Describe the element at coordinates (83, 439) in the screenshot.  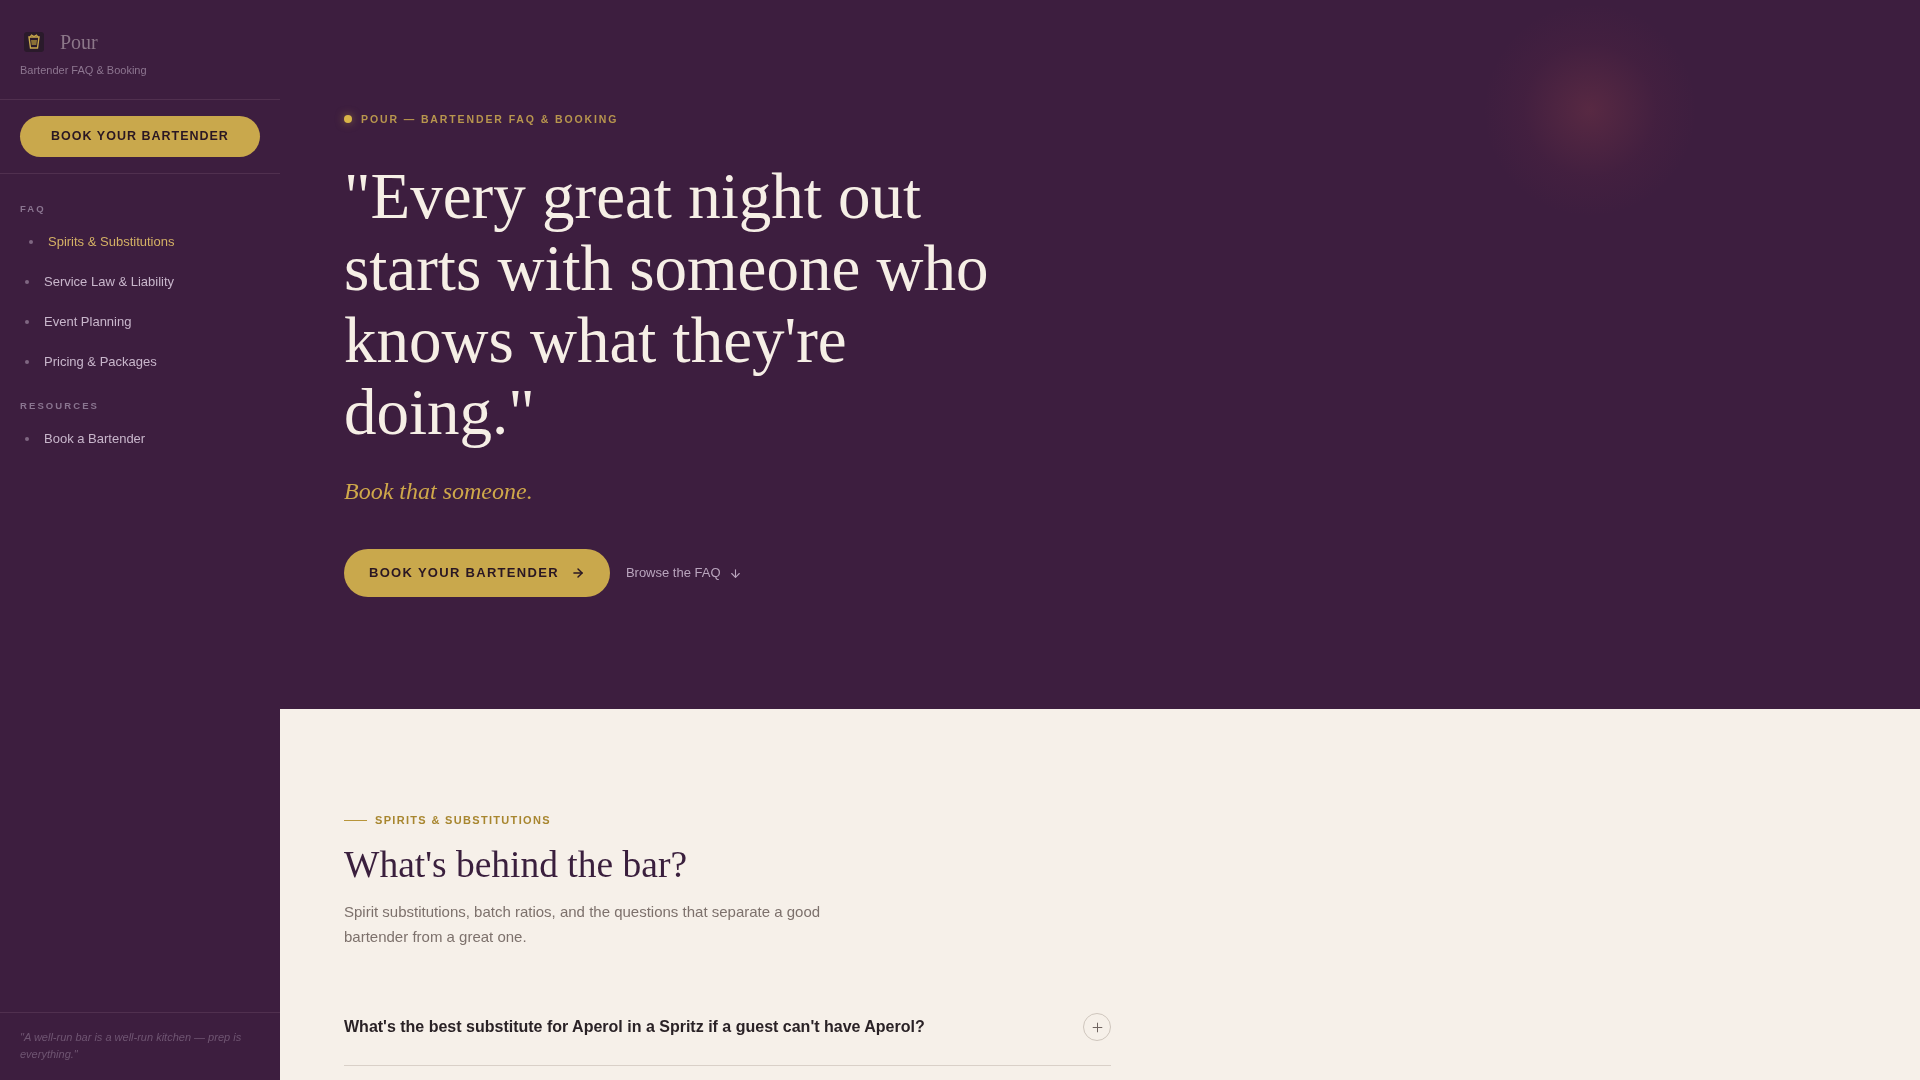
I see `nav-item: Book a Bartender` at that location.